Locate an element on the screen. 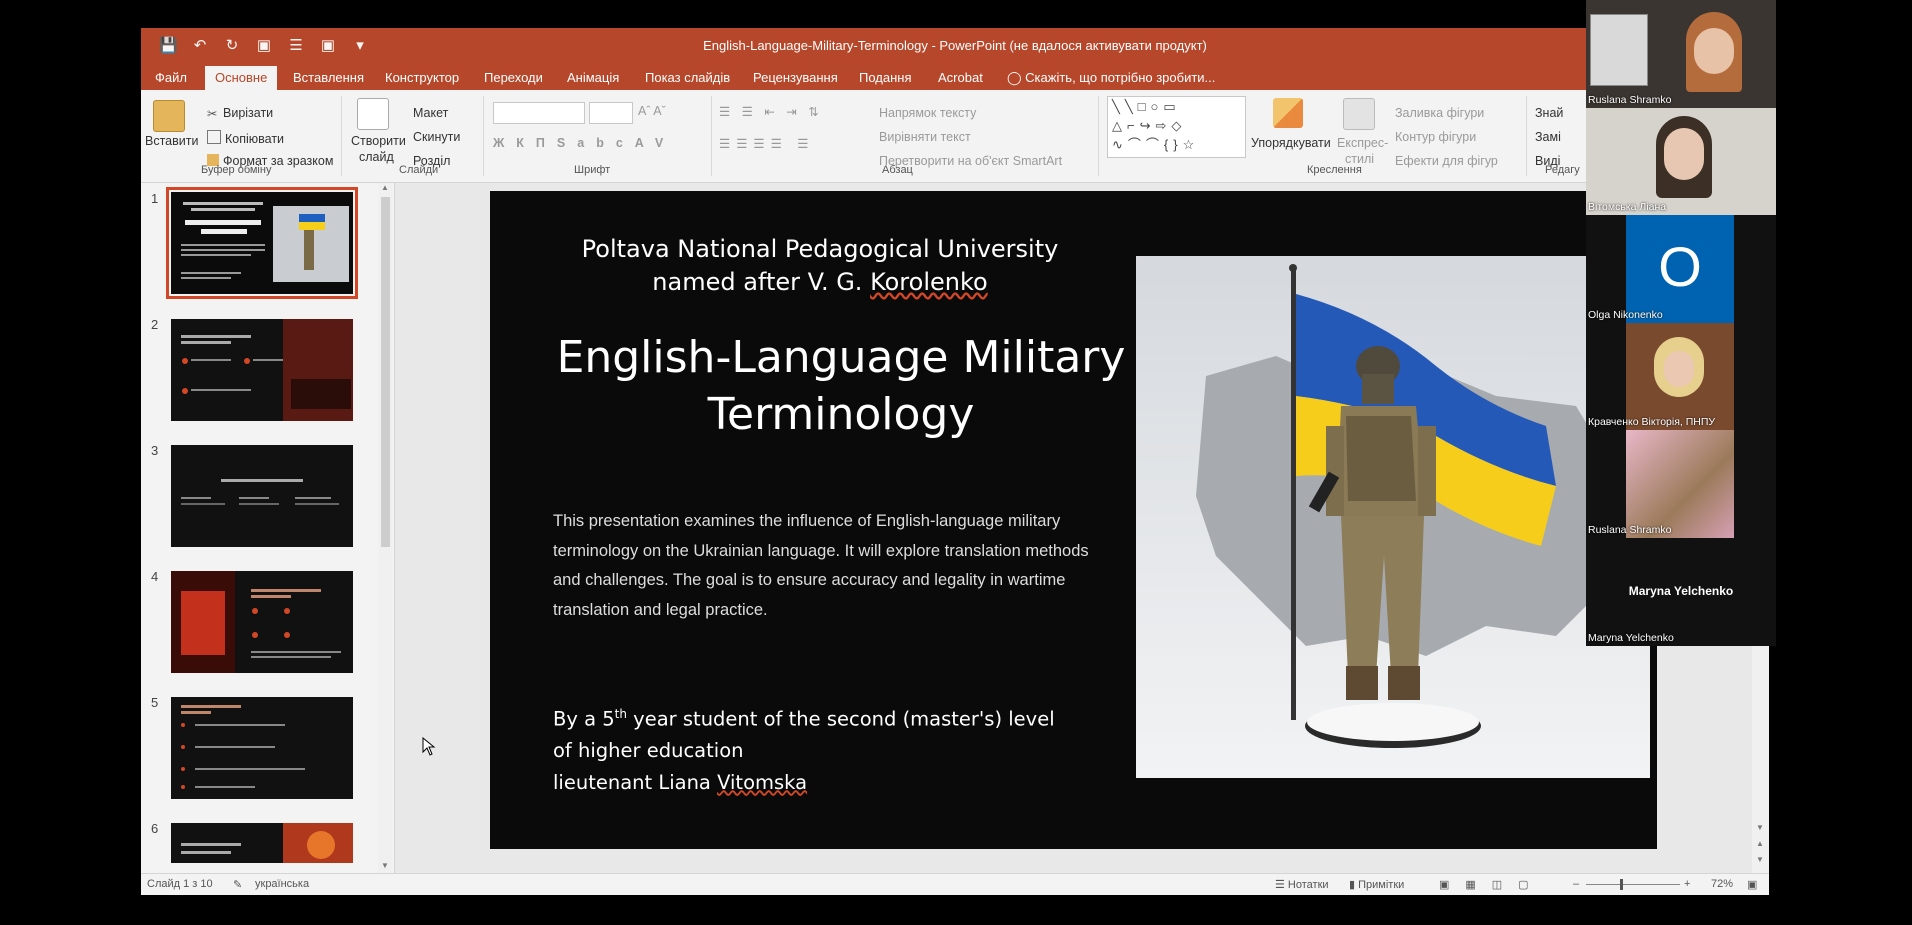  zoom-slider-thumb is located at coordinates (1621, 884).